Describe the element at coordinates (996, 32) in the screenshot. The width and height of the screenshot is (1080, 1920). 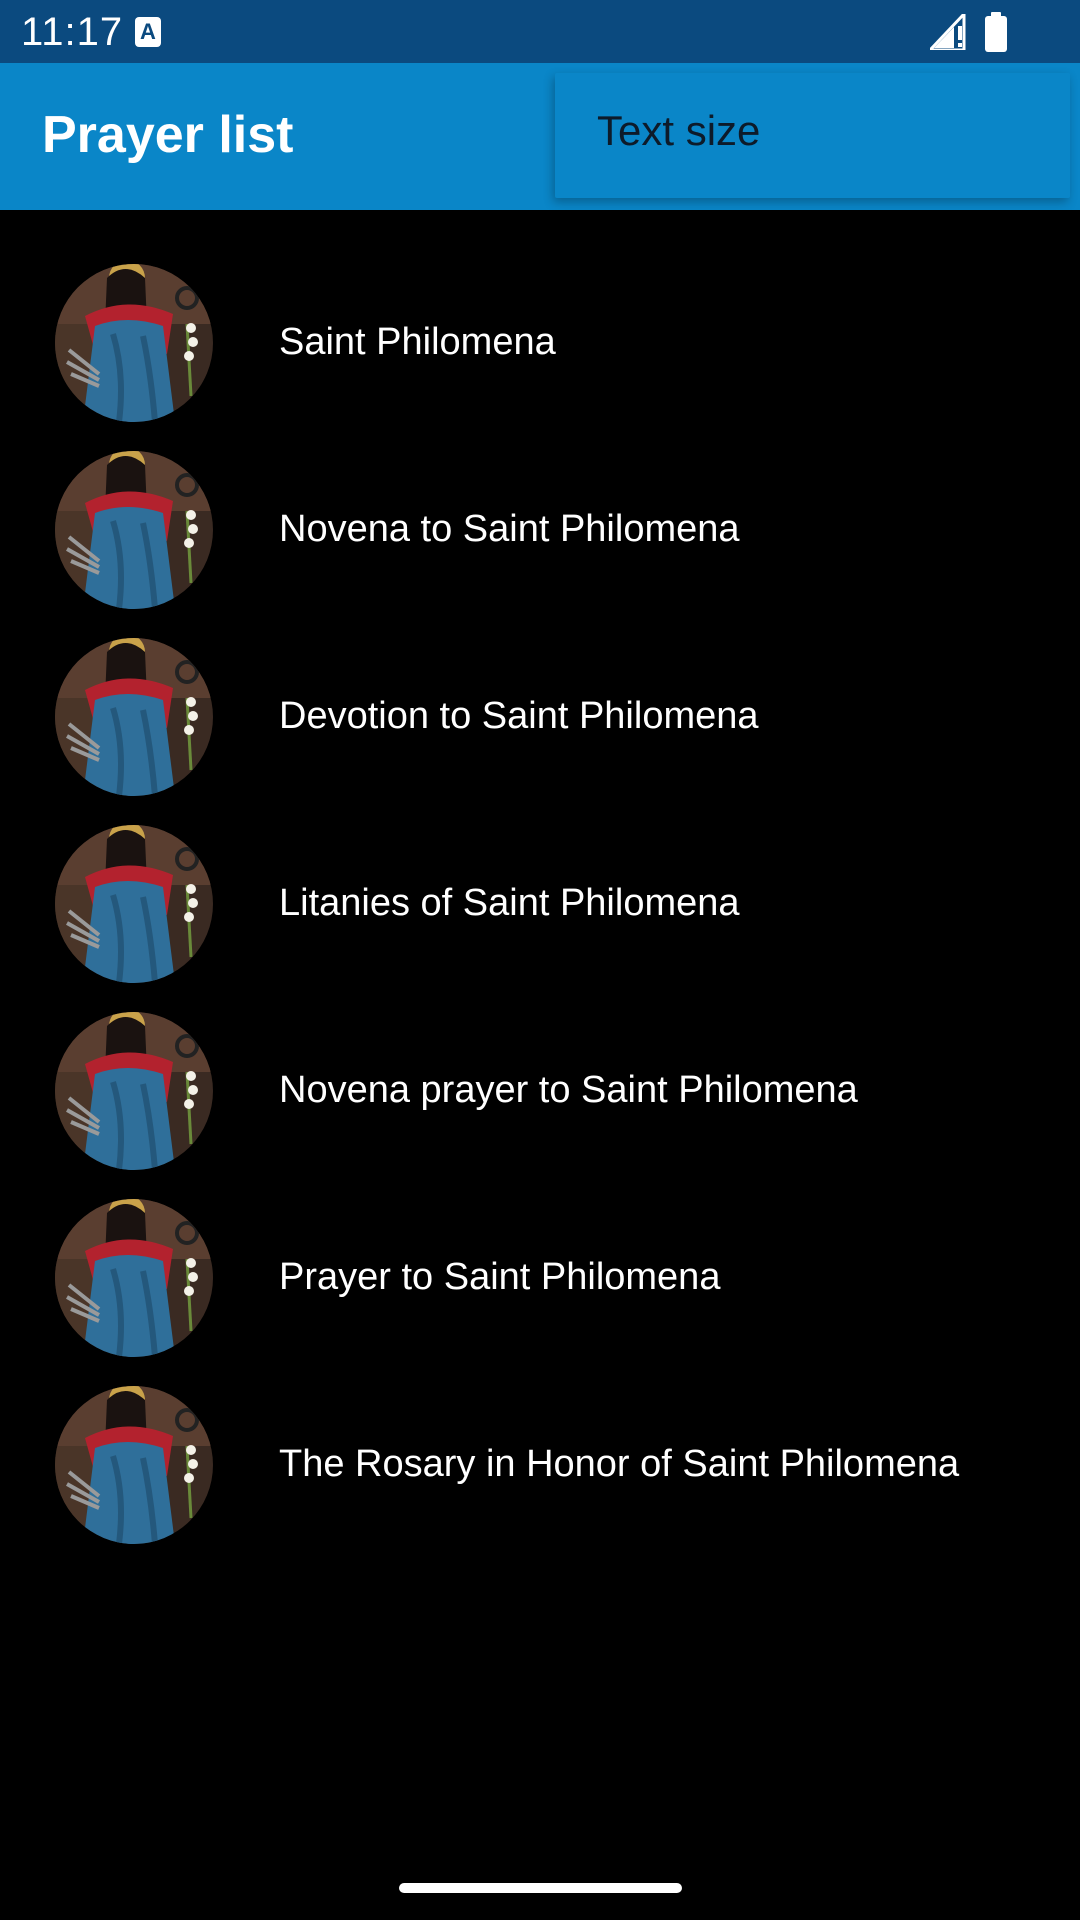
I see `battery-icon` at that location.